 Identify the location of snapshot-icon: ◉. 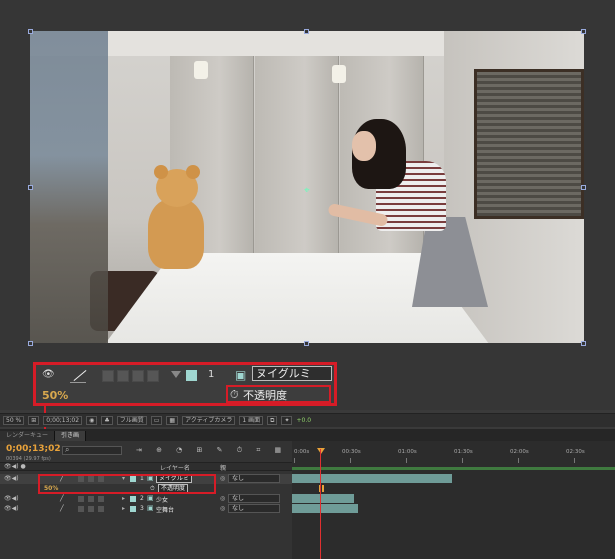
(92, 420).